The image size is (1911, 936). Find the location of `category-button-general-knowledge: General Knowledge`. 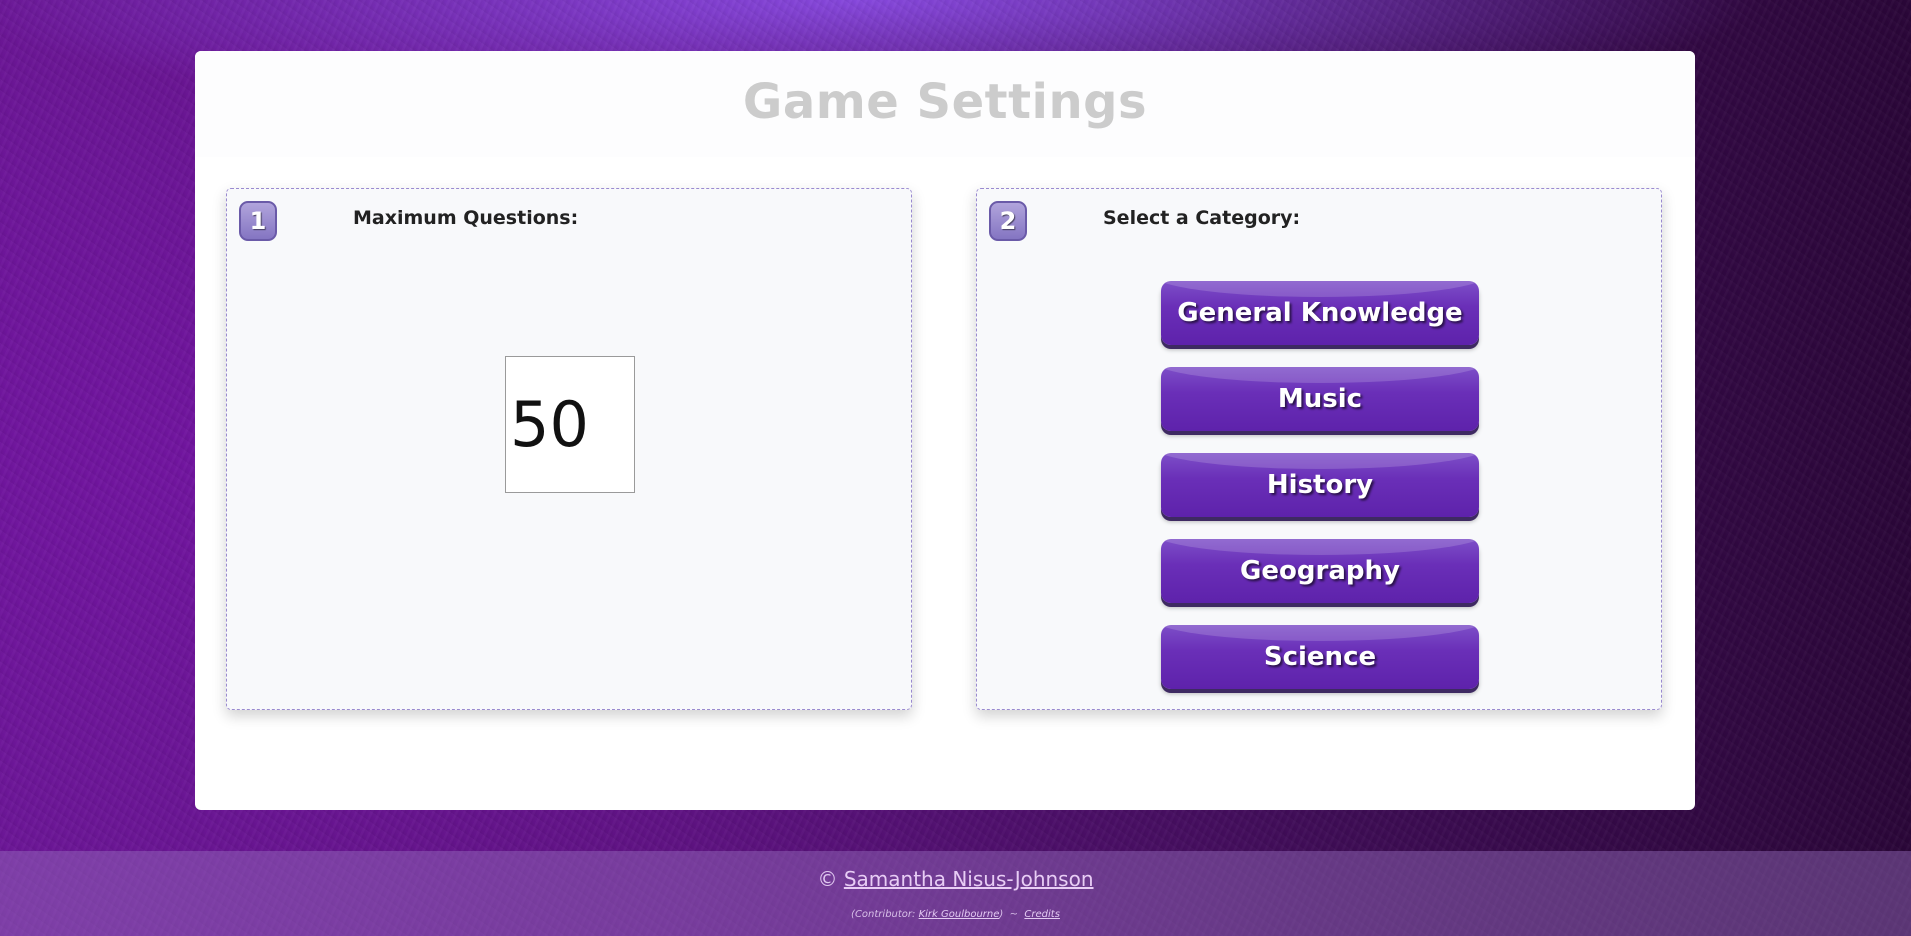

category-button-general-knowledge: General Knowledge is located at coordinates (1320, 313).